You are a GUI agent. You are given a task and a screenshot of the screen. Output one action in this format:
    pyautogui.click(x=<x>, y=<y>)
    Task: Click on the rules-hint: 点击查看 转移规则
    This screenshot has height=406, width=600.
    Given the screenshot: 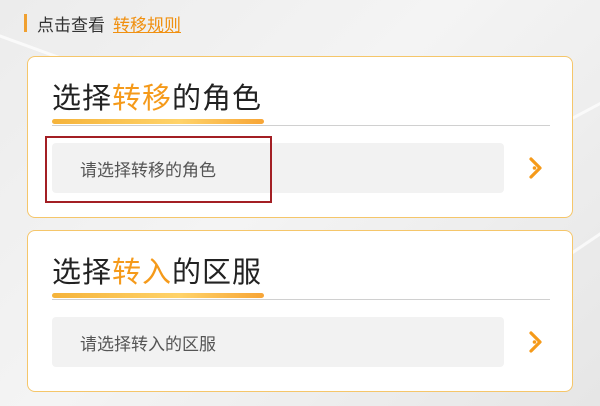 What is the action you would take?
    pyautogui.click(x=102, y=23)
    